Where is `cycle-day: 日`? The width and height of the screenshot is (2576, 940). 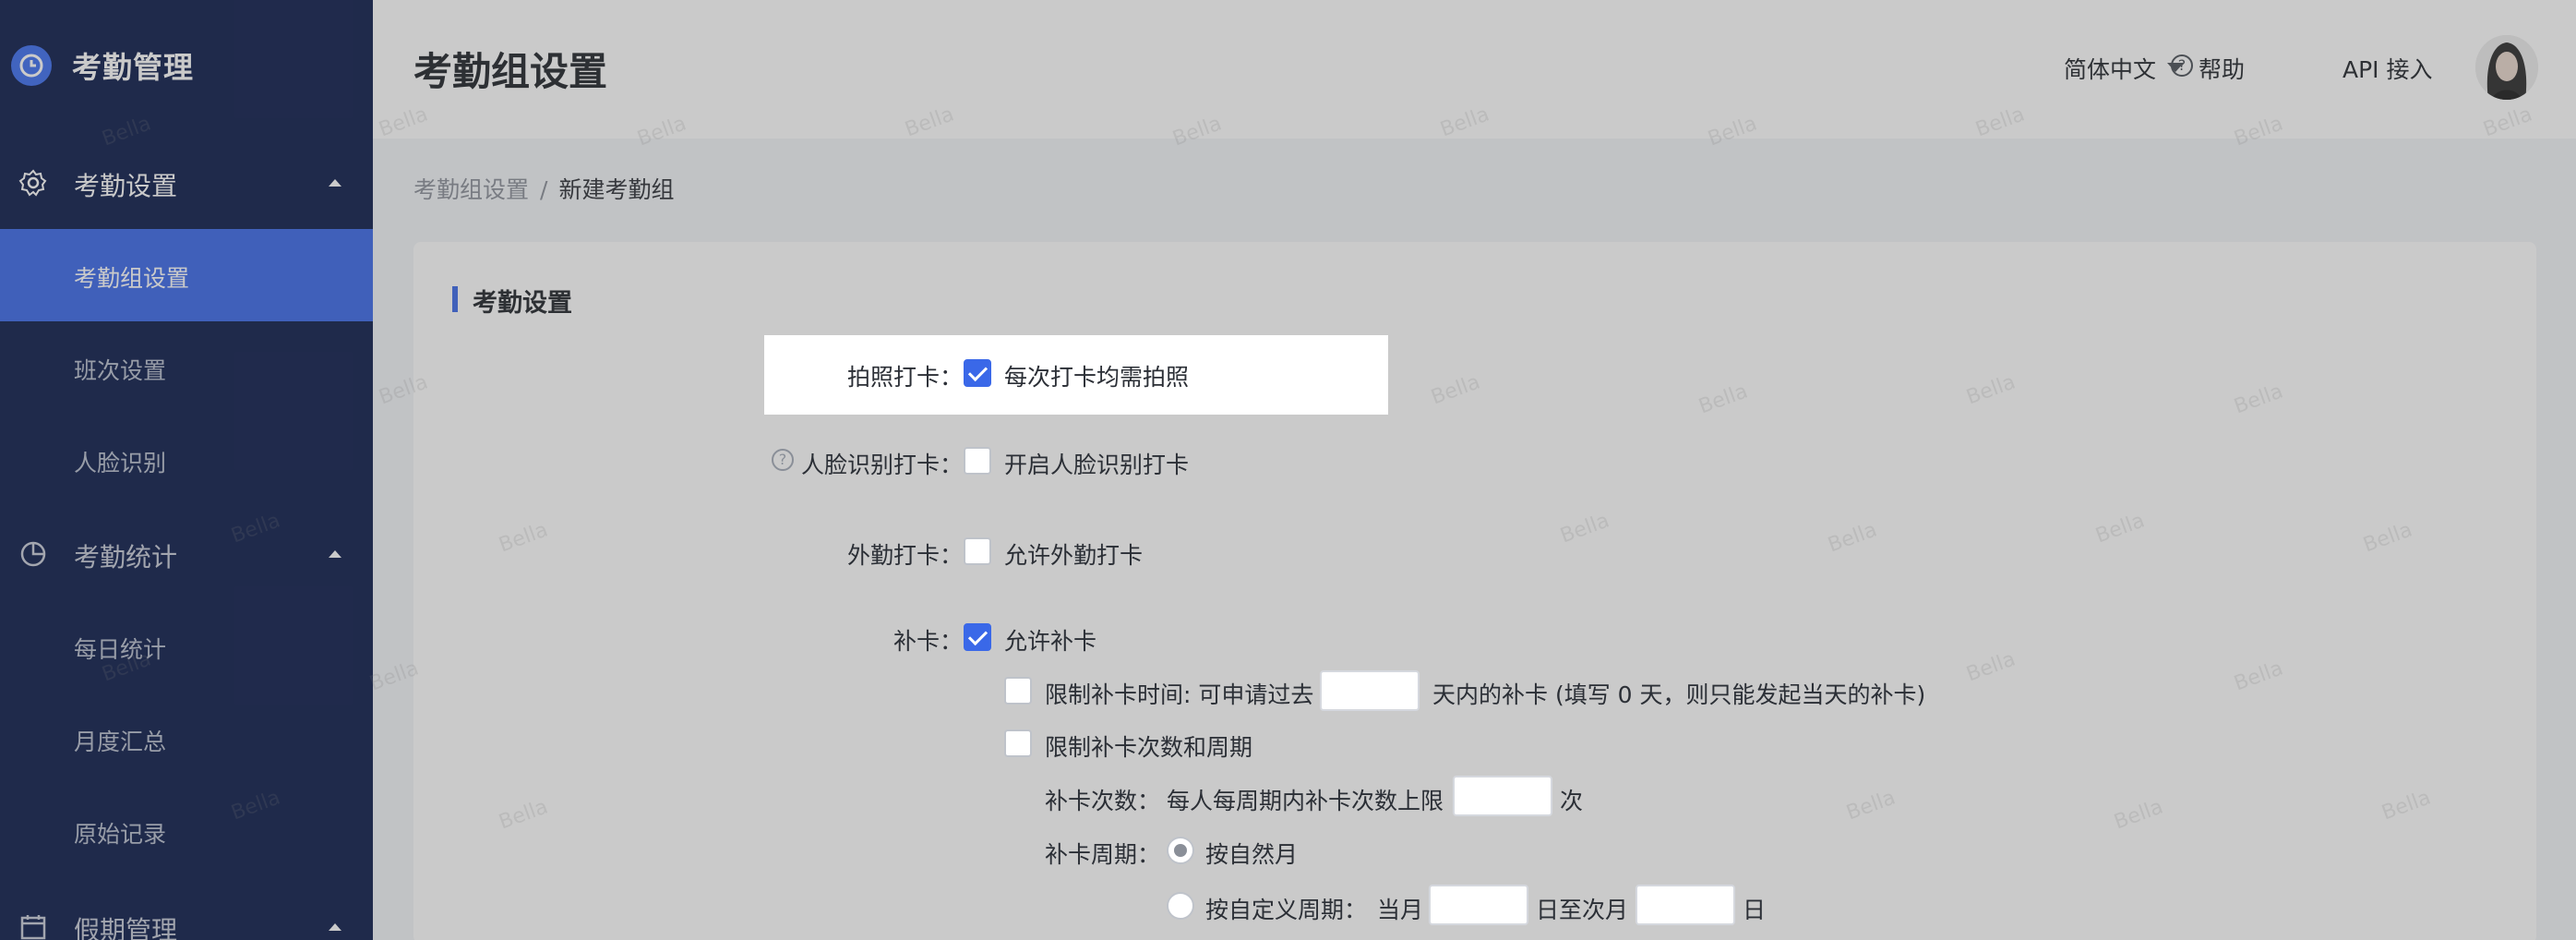 cycle-day: 日 is located at coordinates (1755, 910).